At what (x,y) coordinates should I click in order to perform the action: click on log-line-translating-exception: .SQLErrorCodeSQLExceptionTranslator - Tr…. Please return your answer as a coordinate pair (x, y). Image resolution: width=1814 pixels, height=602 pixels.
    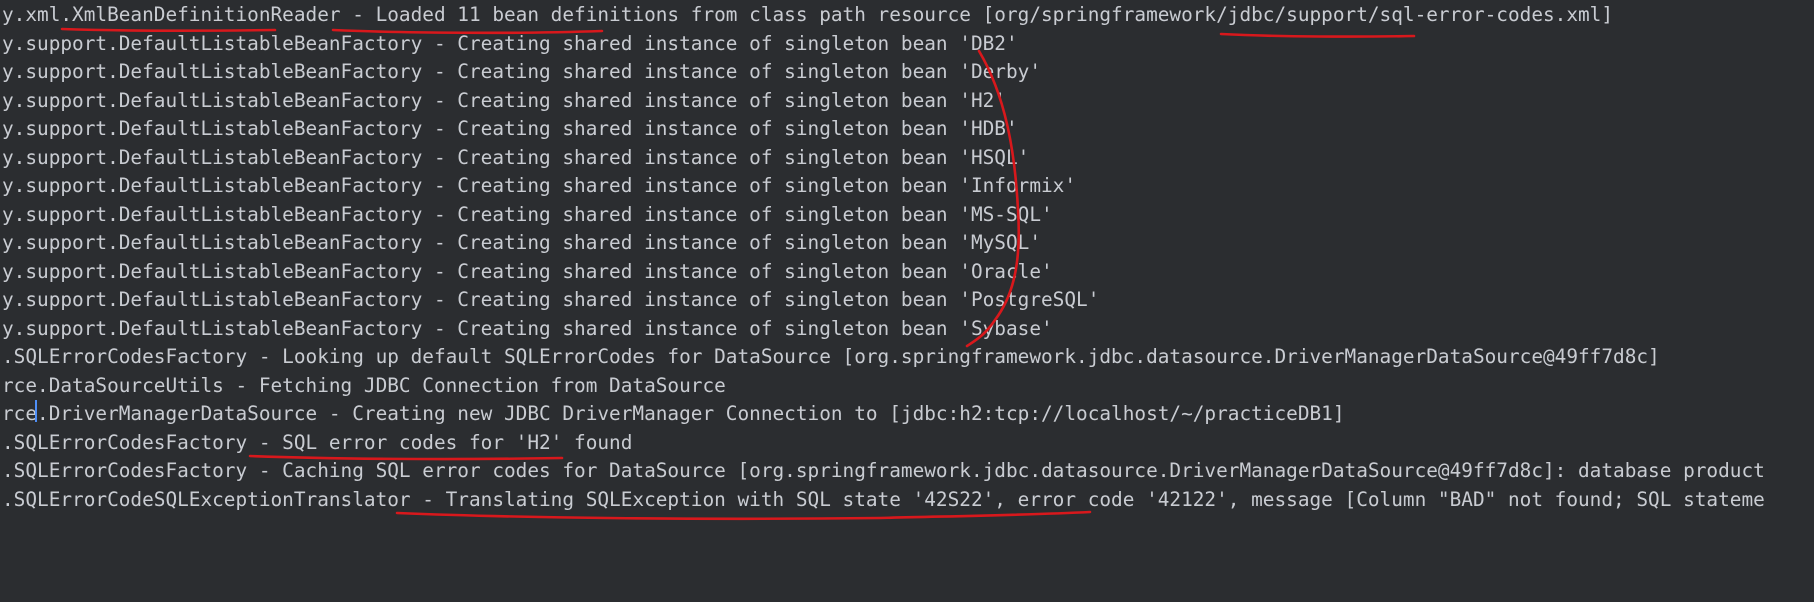
    Looking at the image, I should click on (883, 499).